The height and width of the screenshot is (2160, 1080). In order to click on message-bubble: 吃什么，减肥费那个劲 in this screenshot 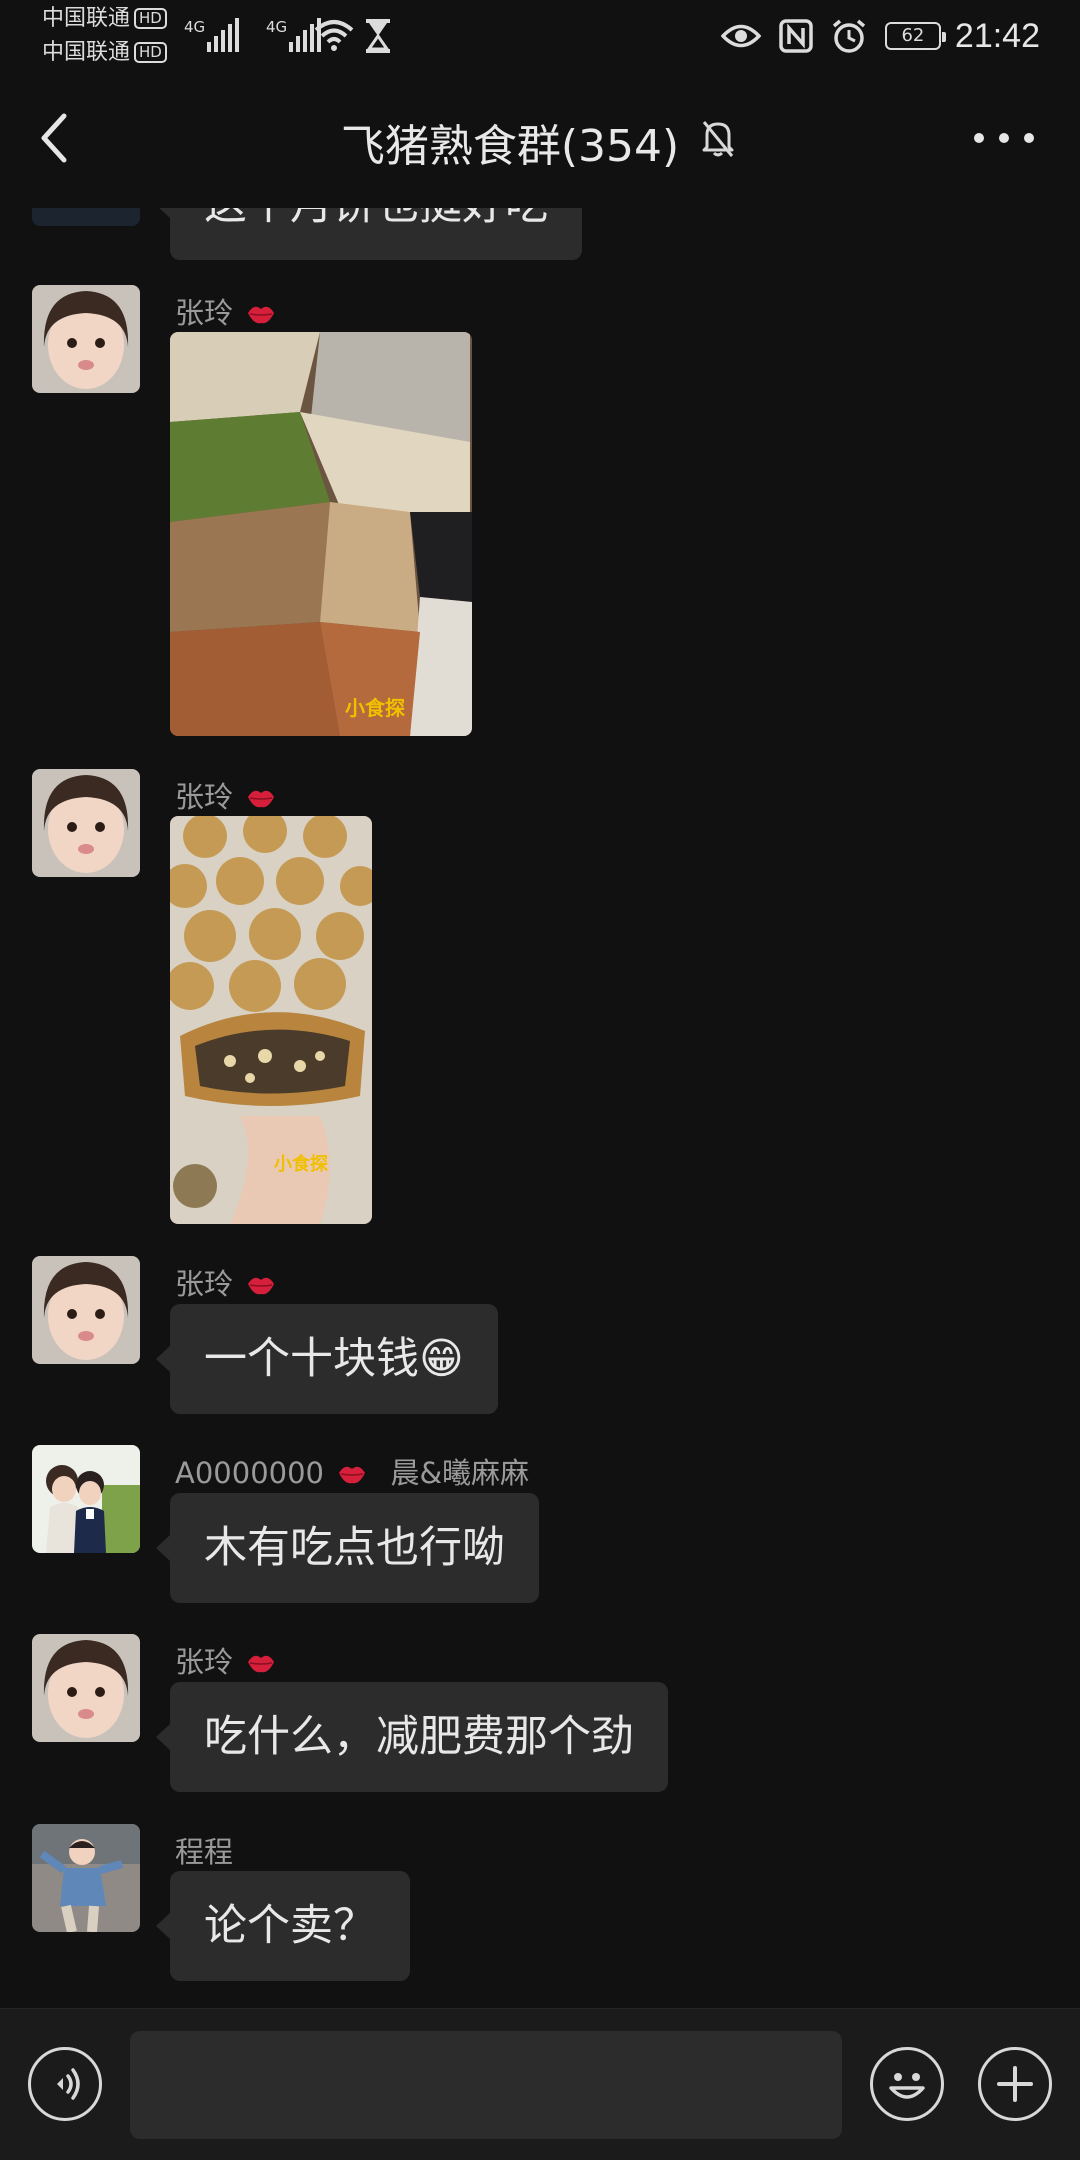, I will do `click(412, 1737)`.